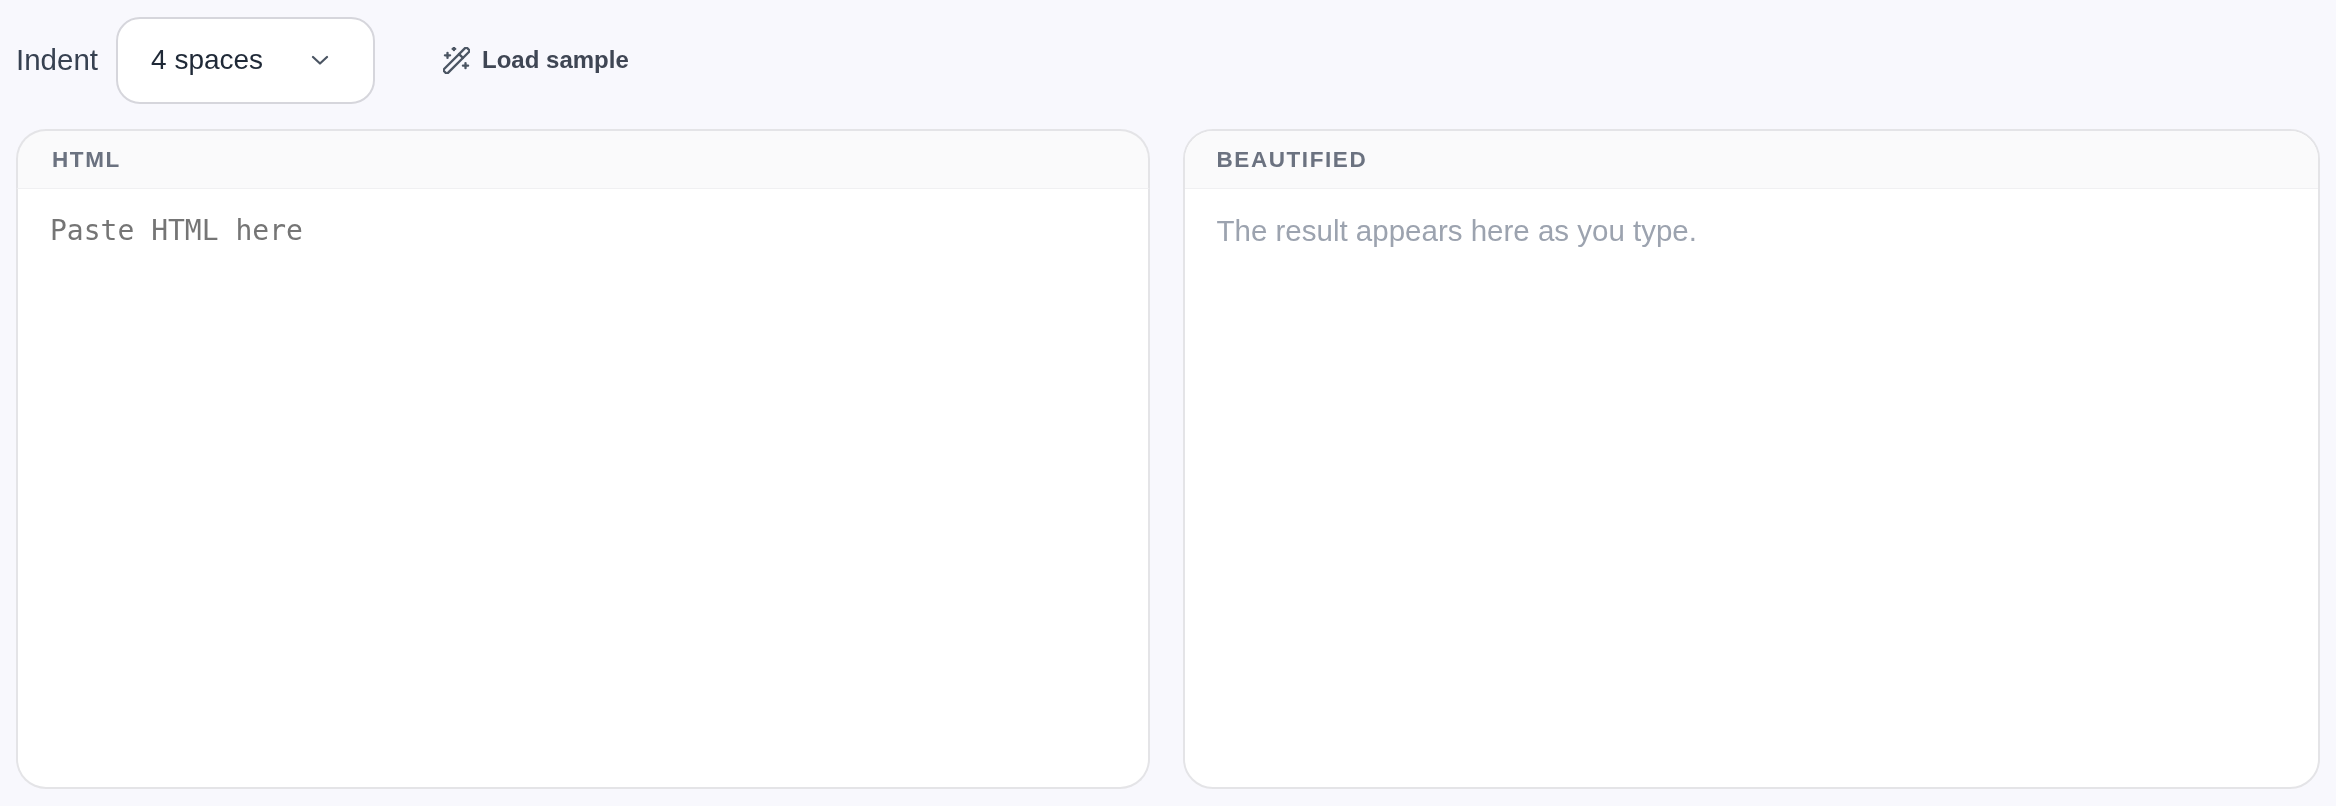 This screenshot has height=806, width=2336. What do you see at coordinates (1456, 231) in the screenshot?
I see `result-hint-text: The result appears here as you type.` at bounding box center [1456, 231].